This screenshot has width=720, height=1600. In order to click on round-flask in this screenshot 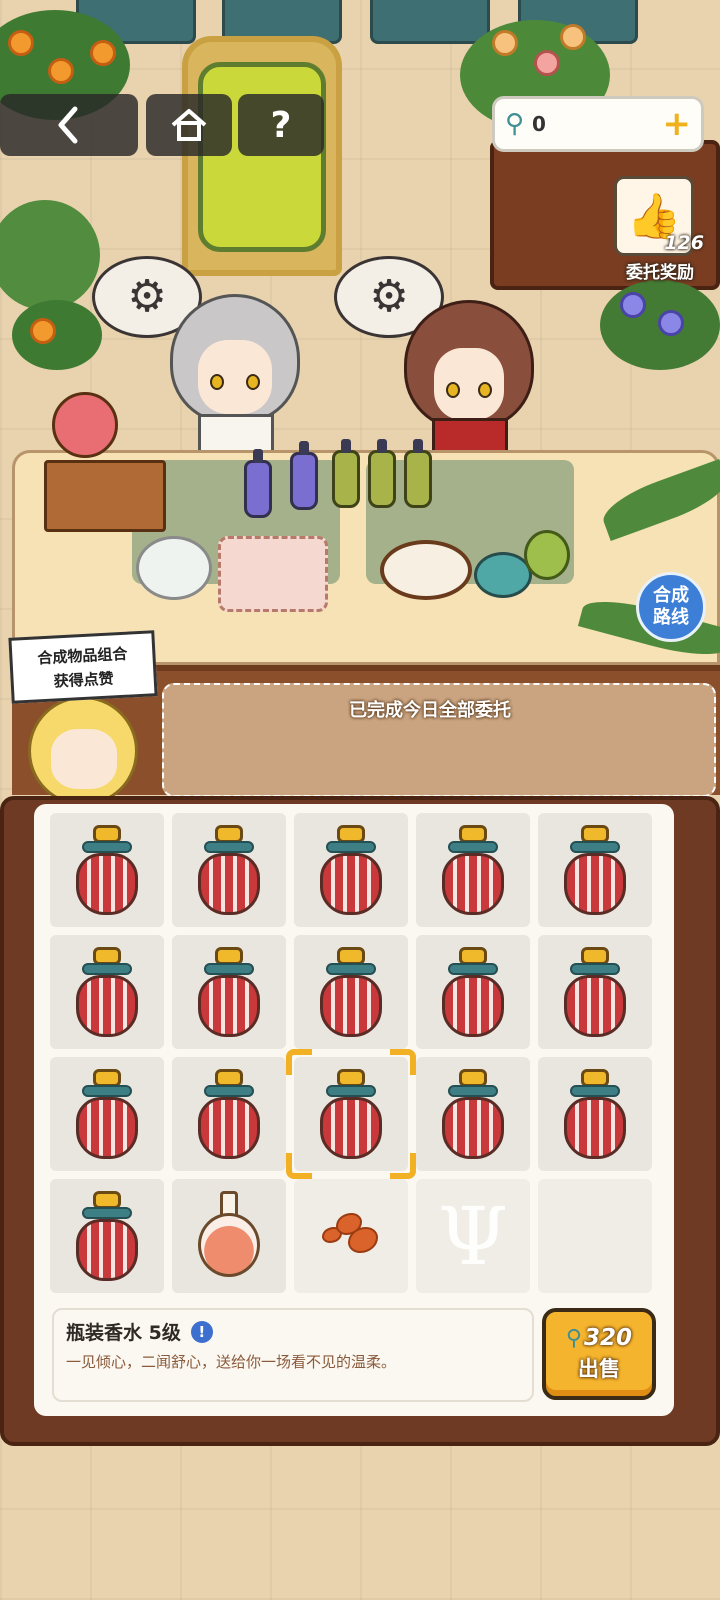, I will do `click(85, 425)`.